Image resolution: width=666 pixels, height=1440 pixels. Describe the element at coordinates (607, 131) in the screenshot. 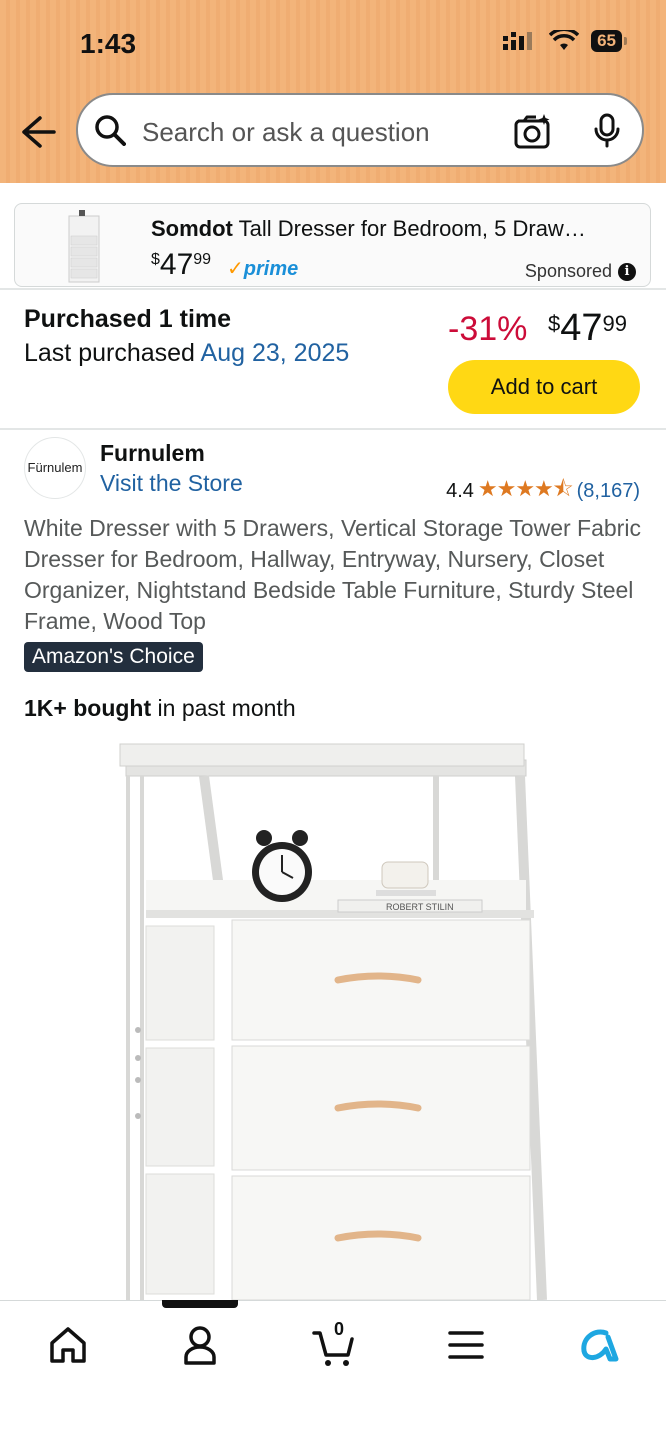

I see `microphone-icon` at that location.